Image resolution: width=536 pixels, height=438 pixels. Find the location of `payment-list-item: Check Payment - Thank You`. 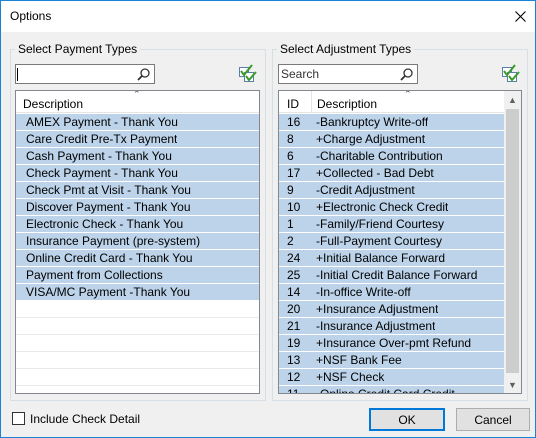

payment-list-item: Check Payment - Thank You is located at coordinates (137, 173).